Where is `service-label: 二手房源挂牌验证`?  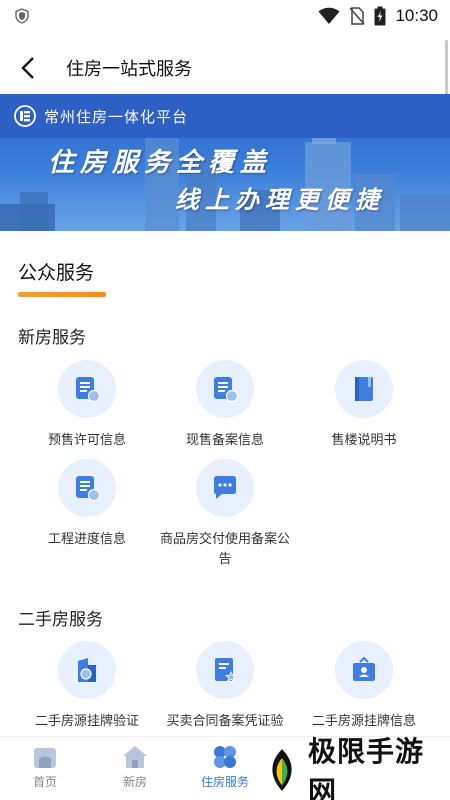 service-label: 二手房源挂牌验证 is located at coordinates (86, 720).